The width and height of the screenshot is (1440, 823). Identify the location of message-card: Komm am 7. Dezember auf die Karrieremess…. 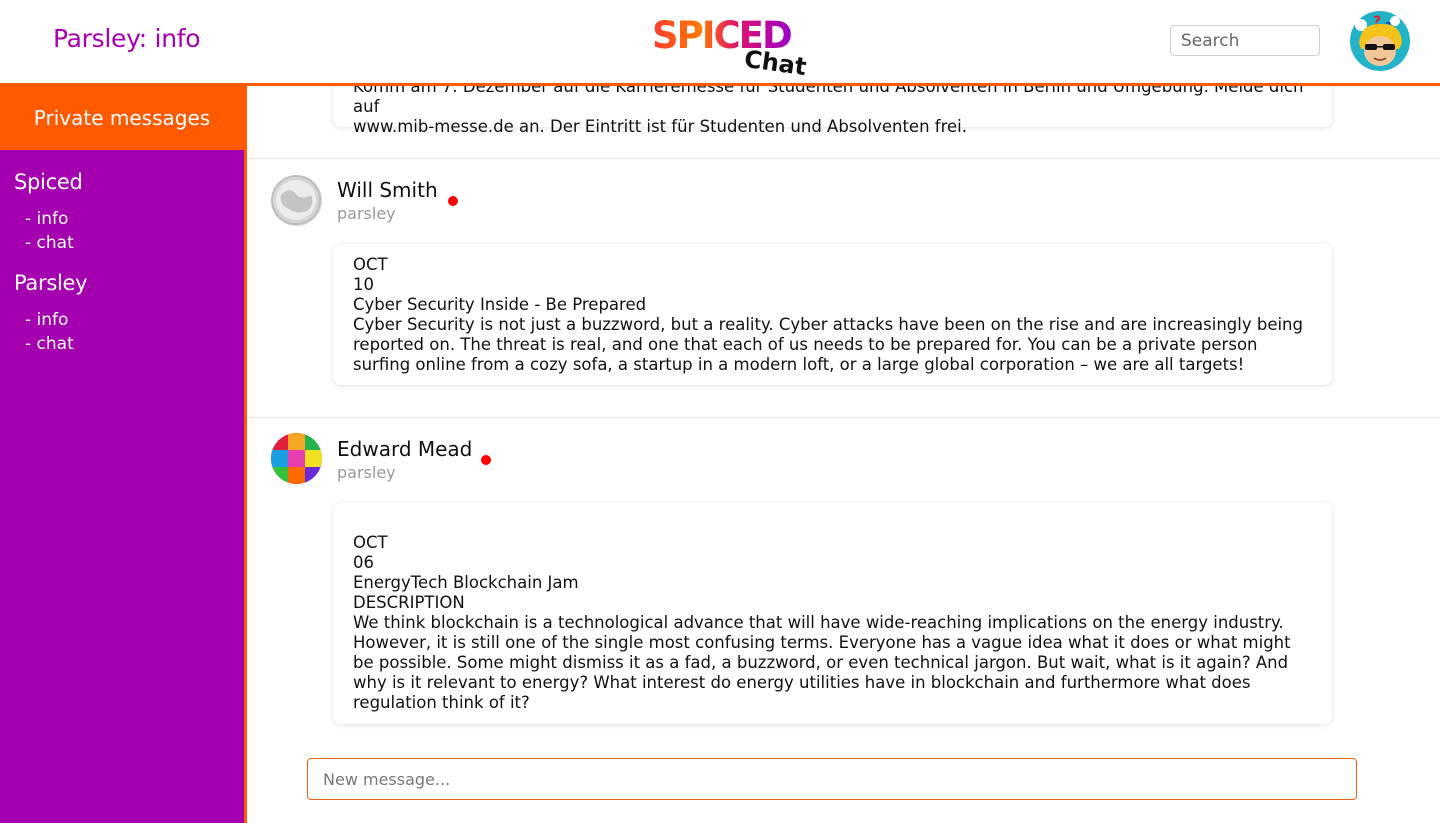
(832, 111).